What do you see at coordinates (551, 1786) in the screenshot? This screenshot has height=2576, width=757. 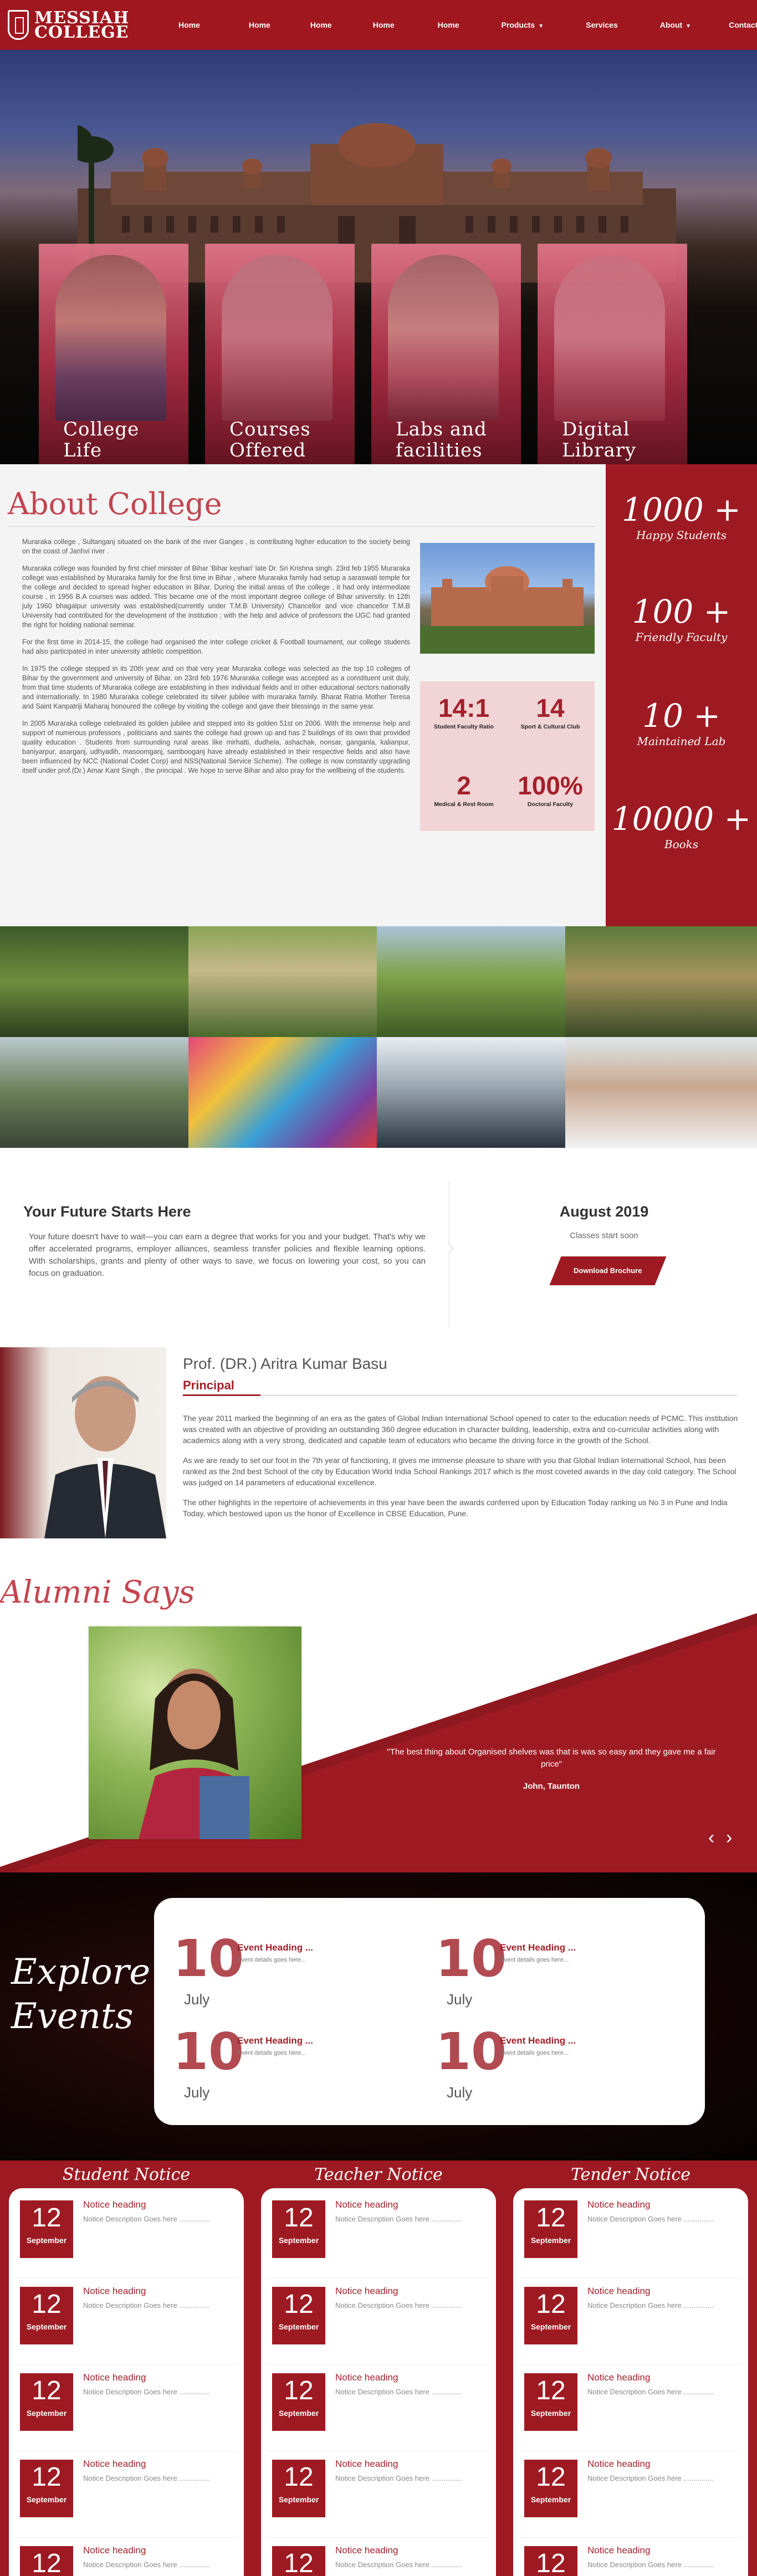 I see `testimonial-author: John, Taunton` at bounding box center [551, 1786].